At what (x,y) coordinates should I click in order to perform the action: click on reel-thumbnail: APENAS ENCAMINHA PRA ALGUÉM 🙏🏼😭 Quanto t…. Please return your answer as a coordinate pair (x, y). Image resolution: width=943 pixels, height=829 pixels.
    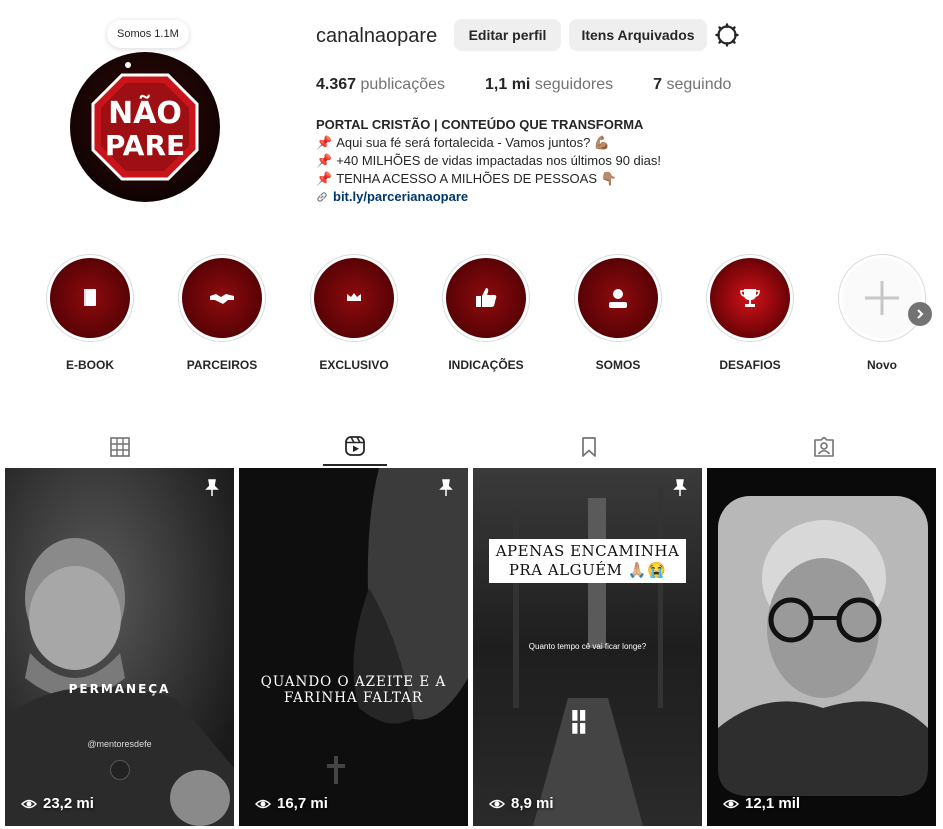
    Looking at the image, I should click on (587, 647).